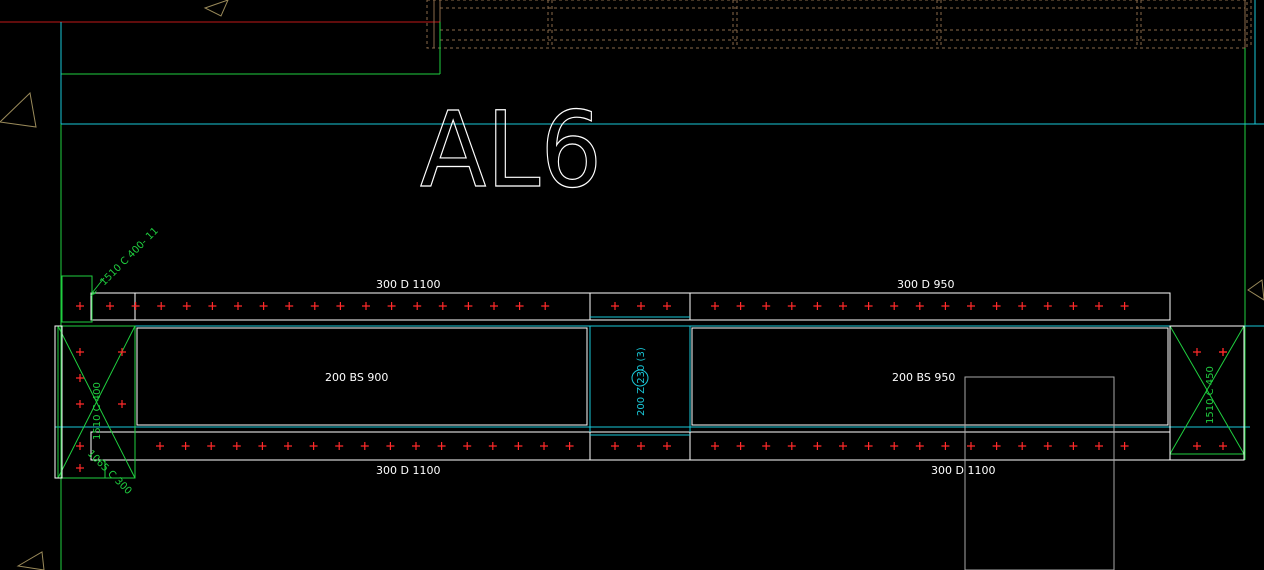 Image resolution: width=1264 pixels, height=570 pixels. Describe the element at coordinates (97, 411) in the screenshot. I see `label-green-left: 1510 C 400` at that location.